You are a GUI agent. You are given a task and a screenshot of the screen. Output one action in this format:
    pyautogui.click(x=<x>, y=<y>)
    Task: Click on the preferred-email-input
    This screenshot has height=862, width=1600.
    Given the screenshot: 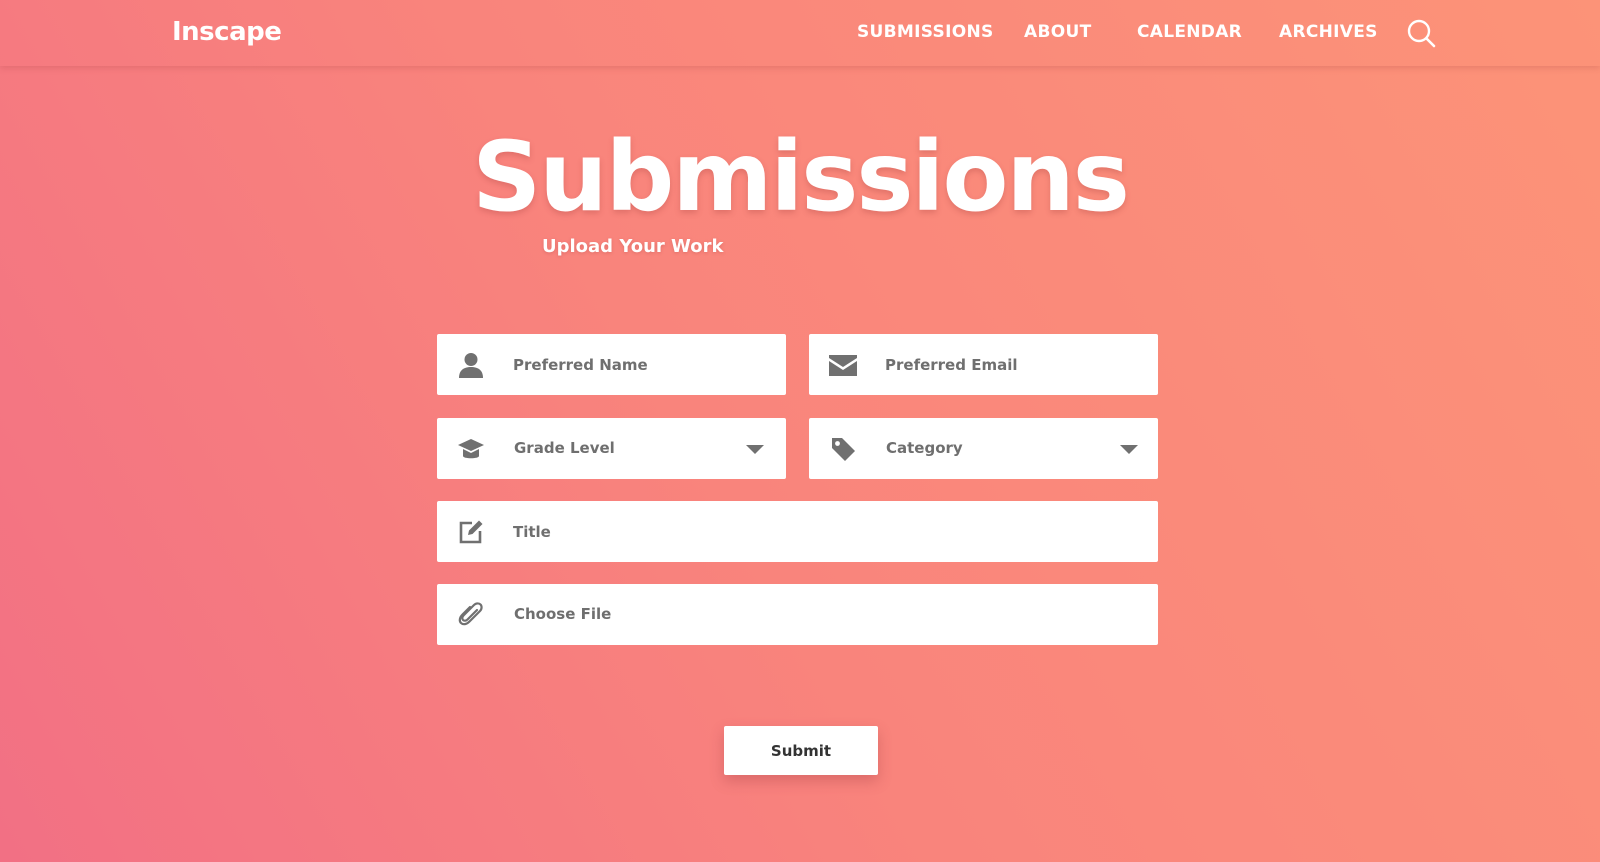 What is the action you would take?
    pyautogui.click(x=1015, y=364)
    